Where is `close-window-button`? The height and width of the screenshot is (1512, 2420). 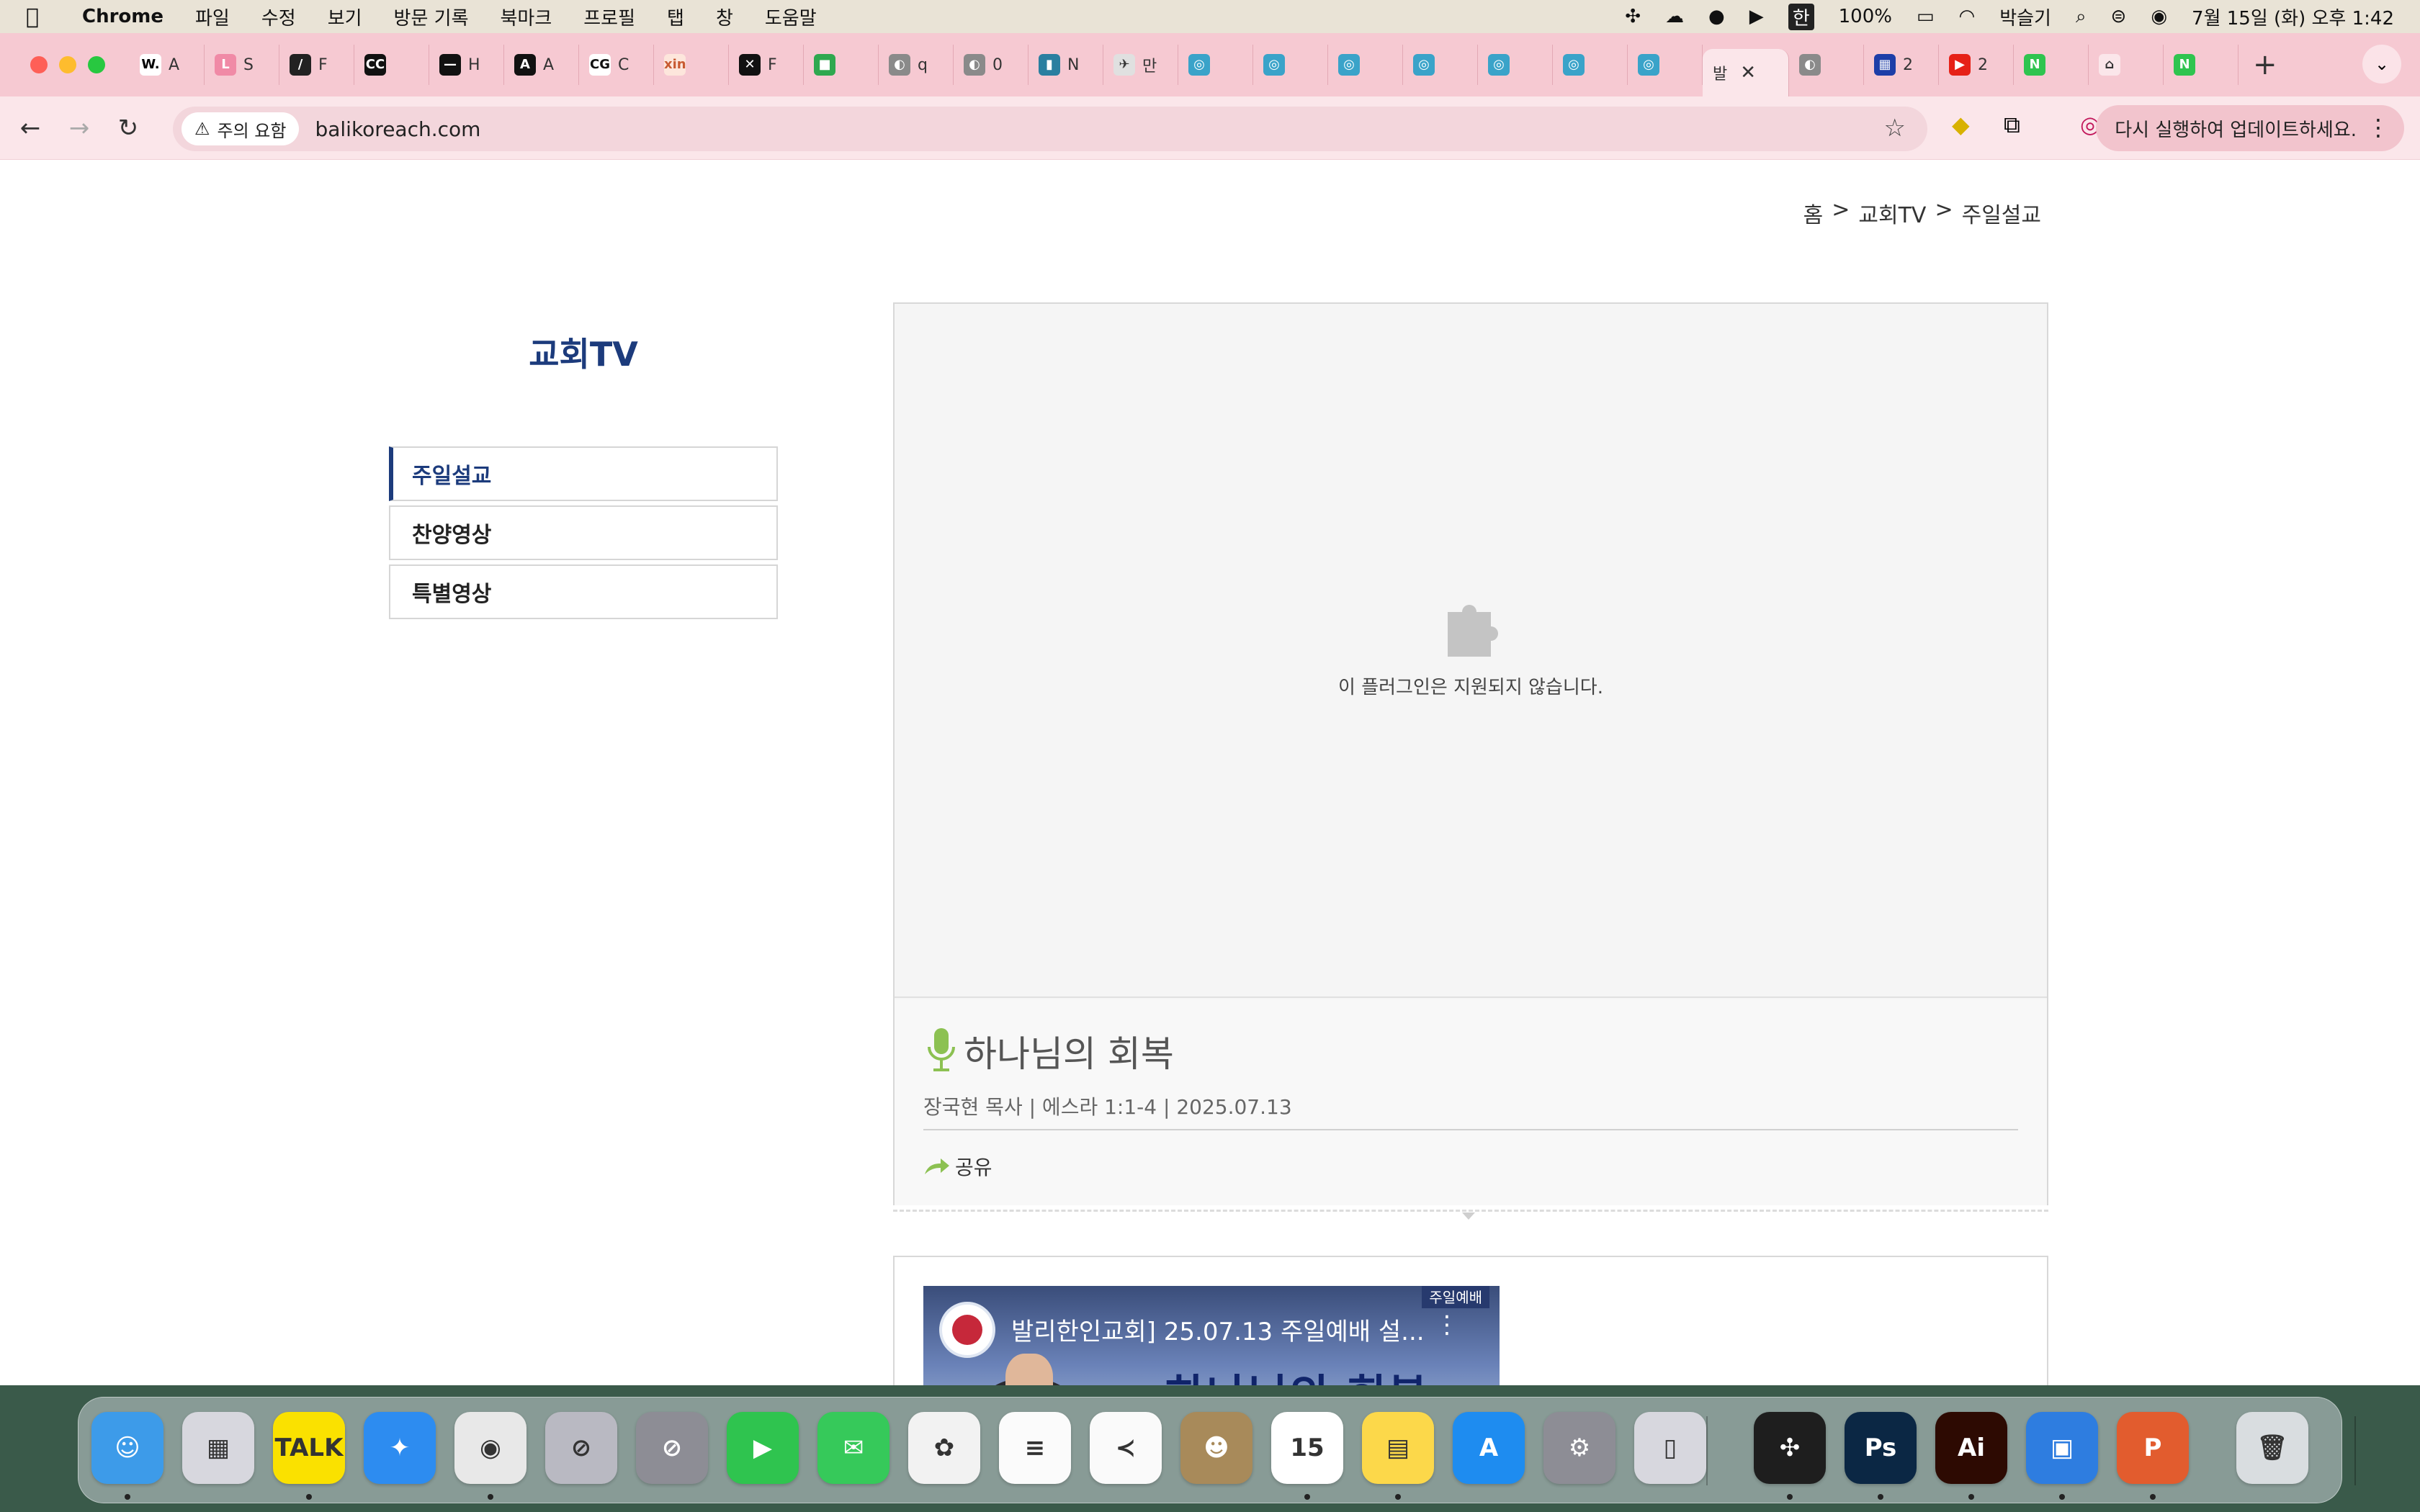 close-window-button is located at coordinates (39, 64).